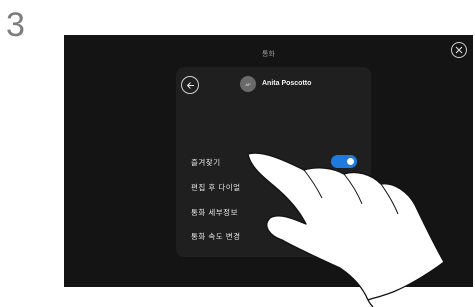  Describe the element at coordinates (15, 25) in the screenshot. I see `step-number: 3` at that location.